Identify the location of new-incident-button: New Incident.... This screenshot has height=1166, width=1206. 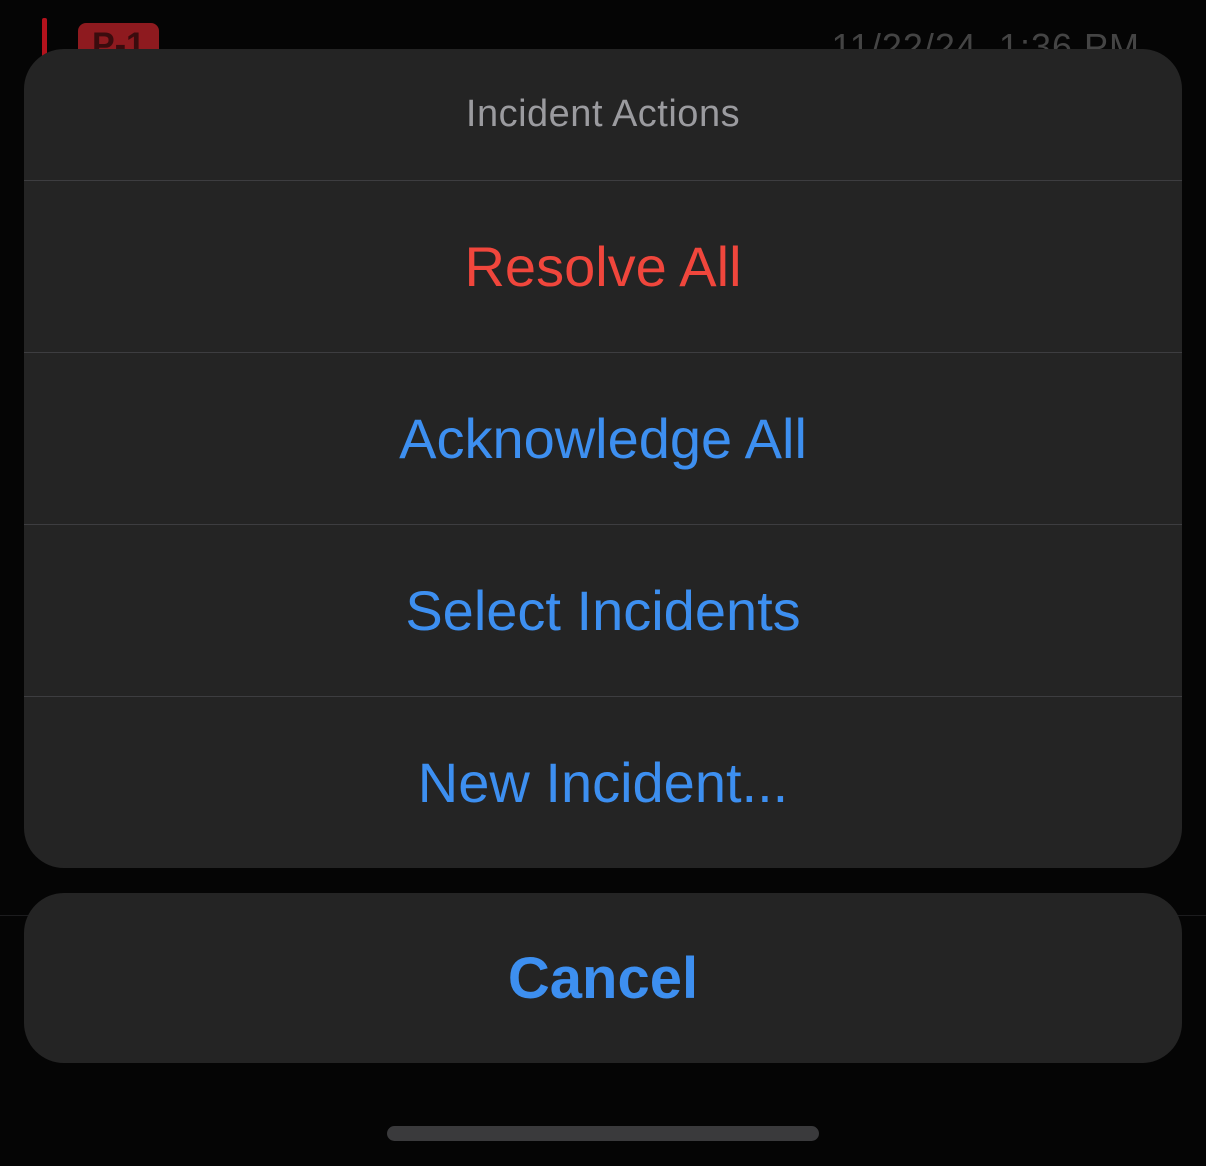
(603, 782).